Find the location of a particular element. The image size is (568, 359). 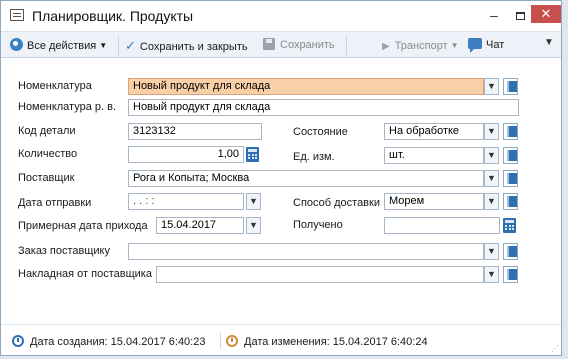

status-separator is located at coordinates (220, 341).